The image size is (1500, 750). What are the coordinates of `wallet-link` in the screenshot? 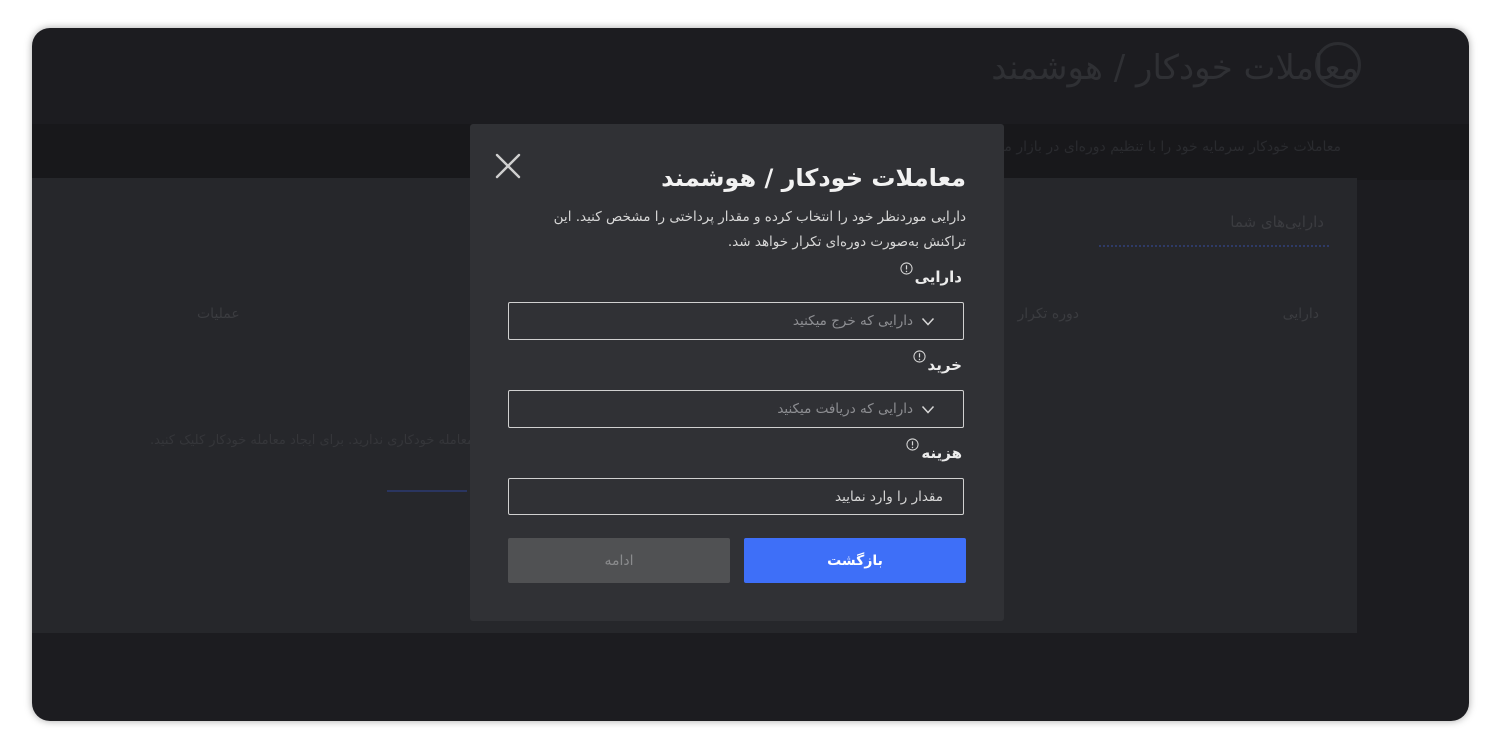 It's located at (1214, 243).